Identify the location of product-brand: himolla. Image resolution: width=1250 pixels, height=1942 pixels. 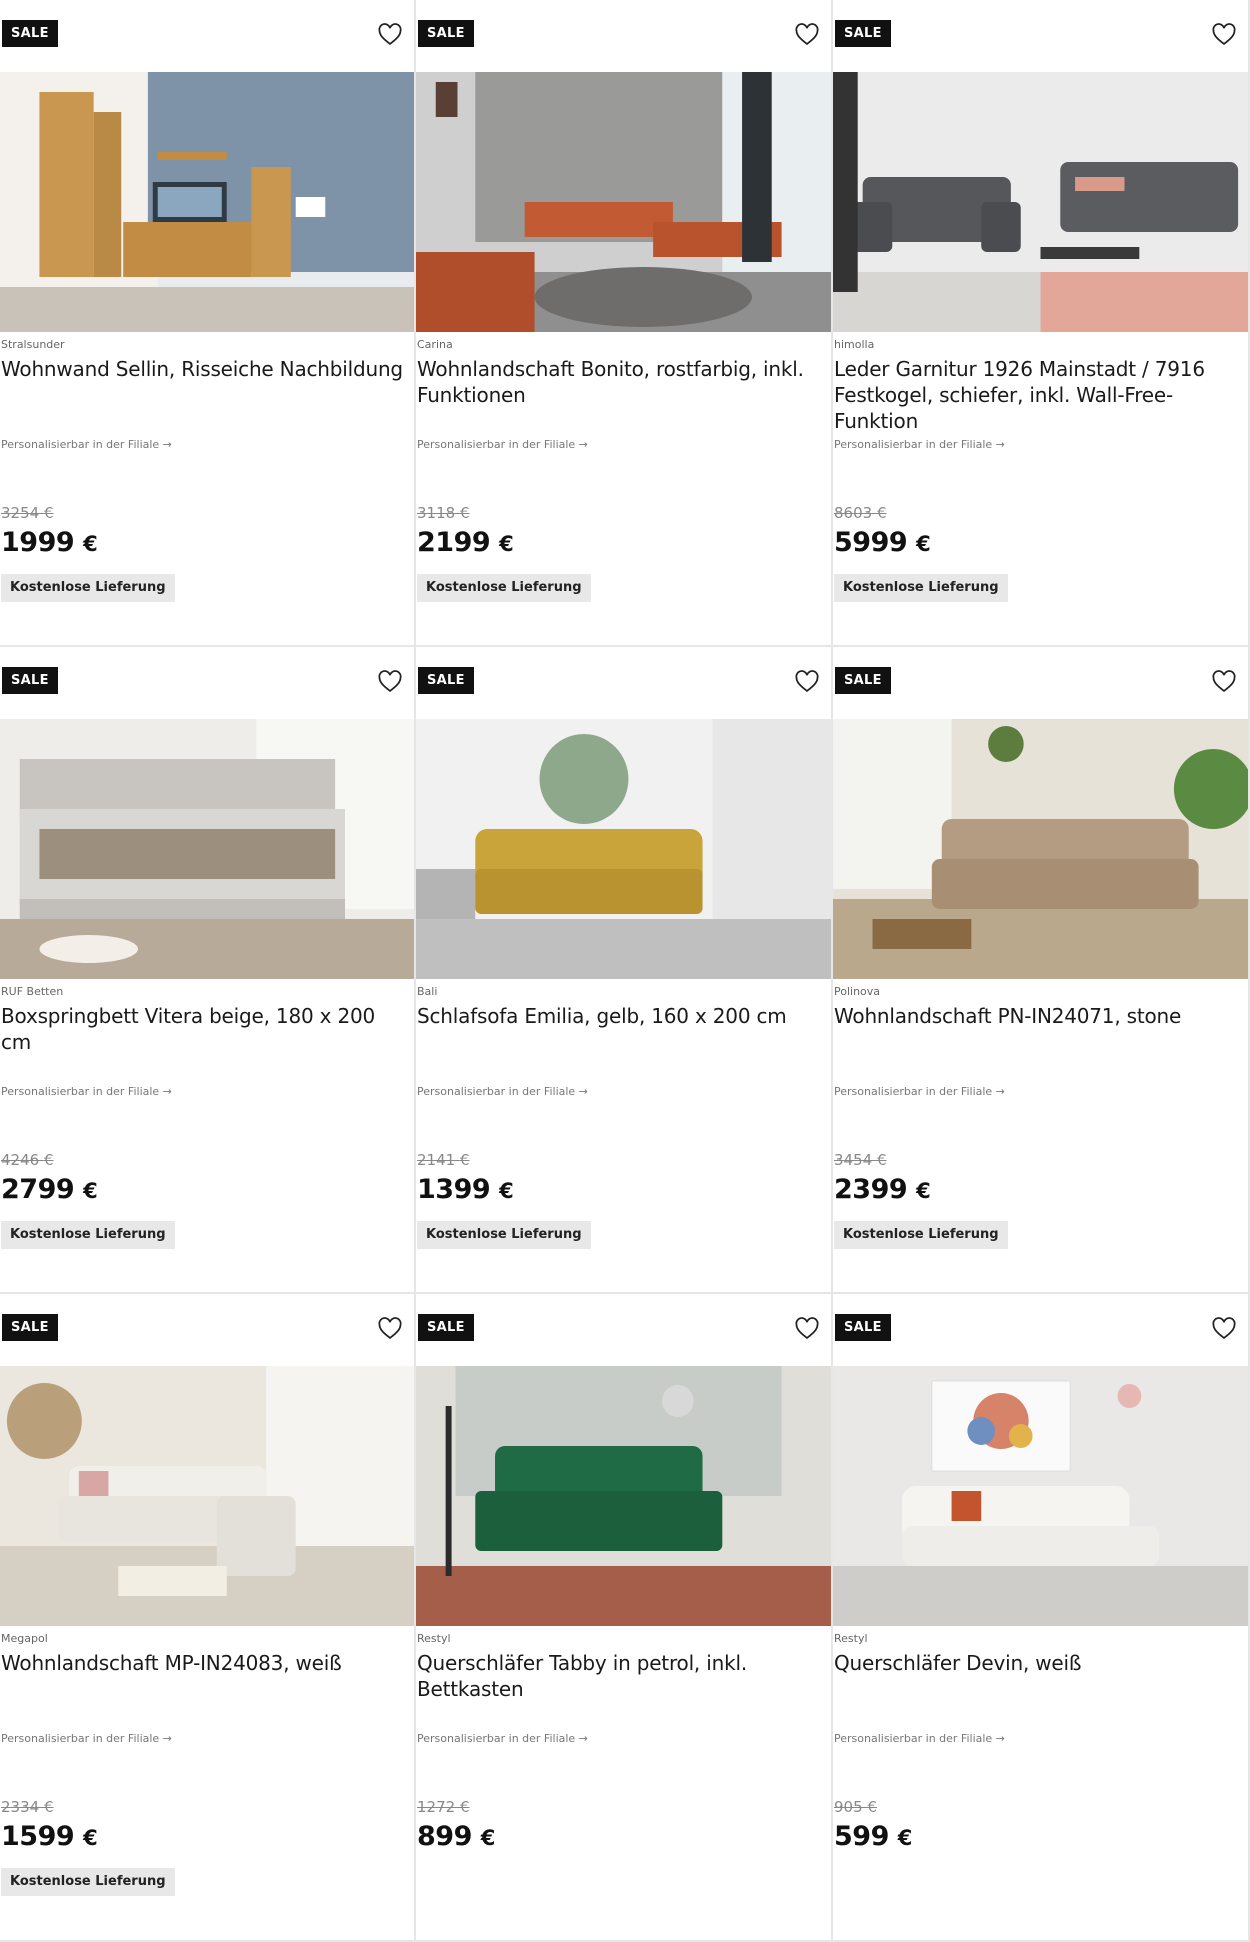
(854, 344).